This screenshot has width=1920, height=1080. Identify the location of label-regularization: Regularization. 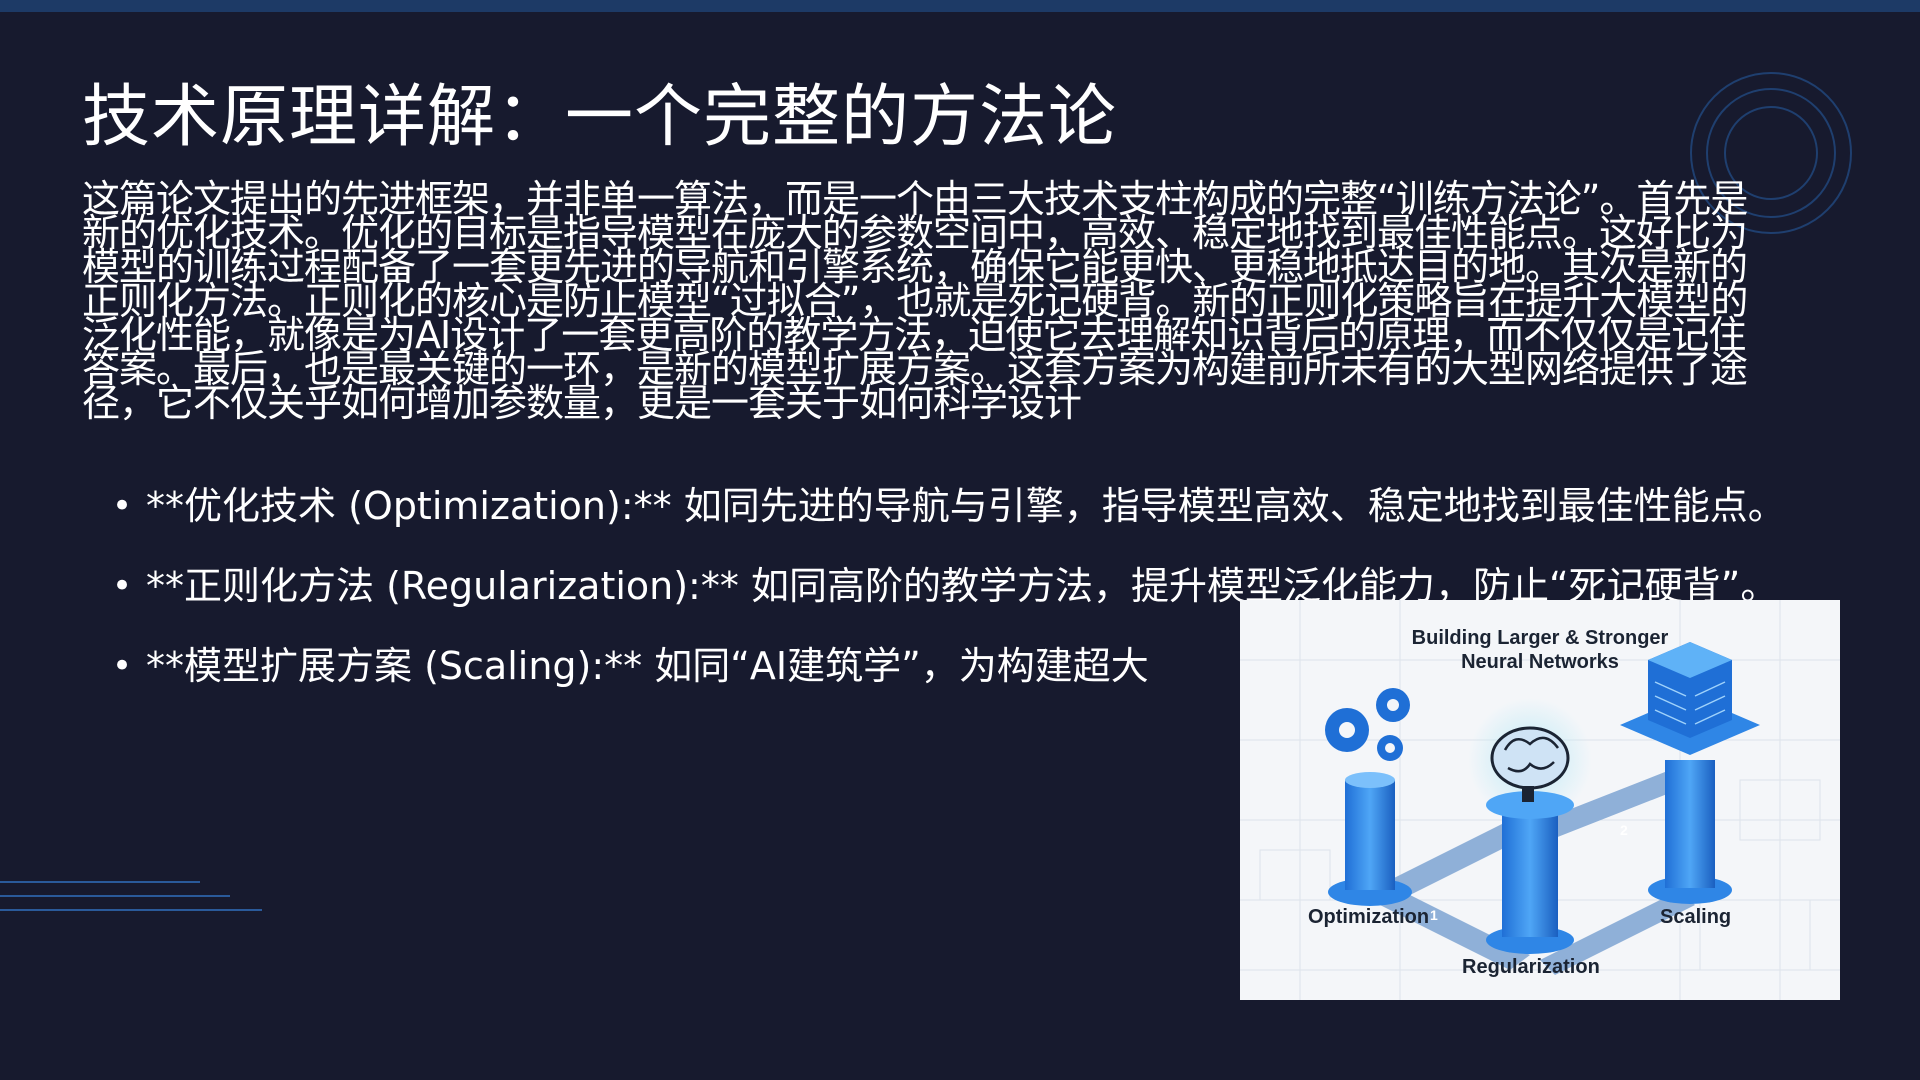
(1531, 967).